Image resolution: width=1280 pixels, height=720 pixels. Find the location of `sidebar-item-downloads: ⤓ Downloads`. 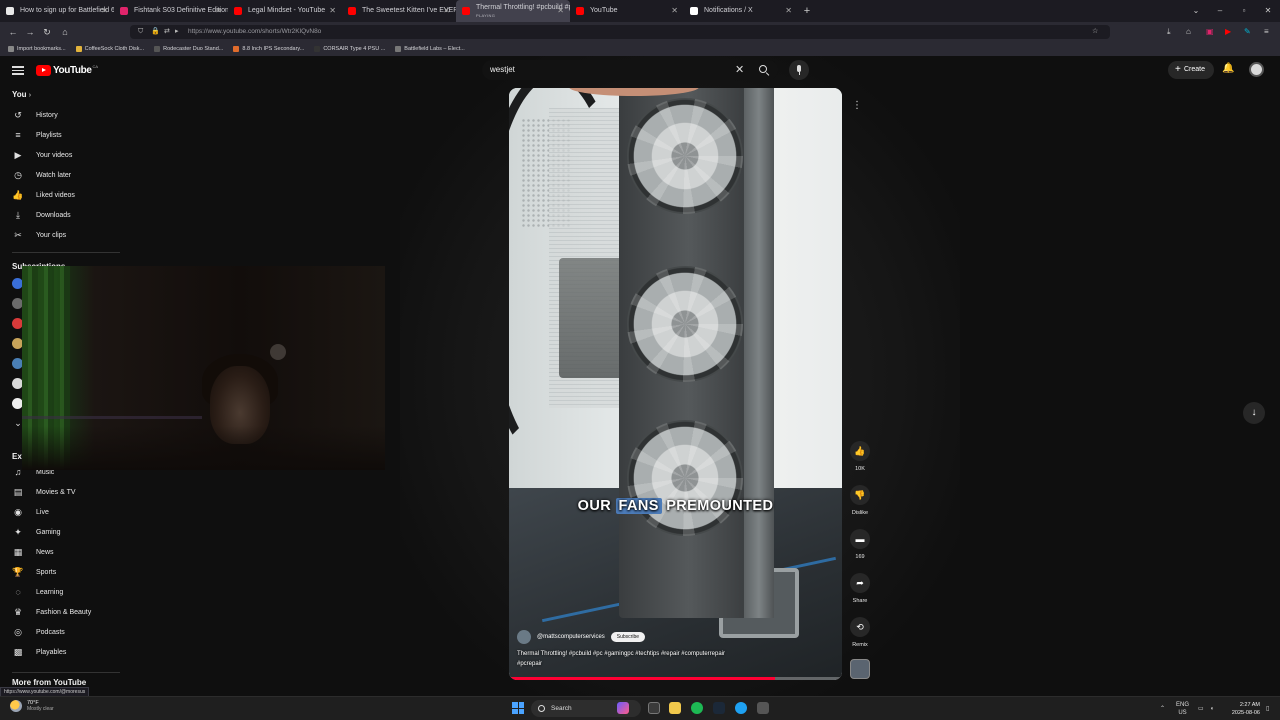

sidebar-item-downloads: ⤓ Downloads is located at coordinates (41, 215).